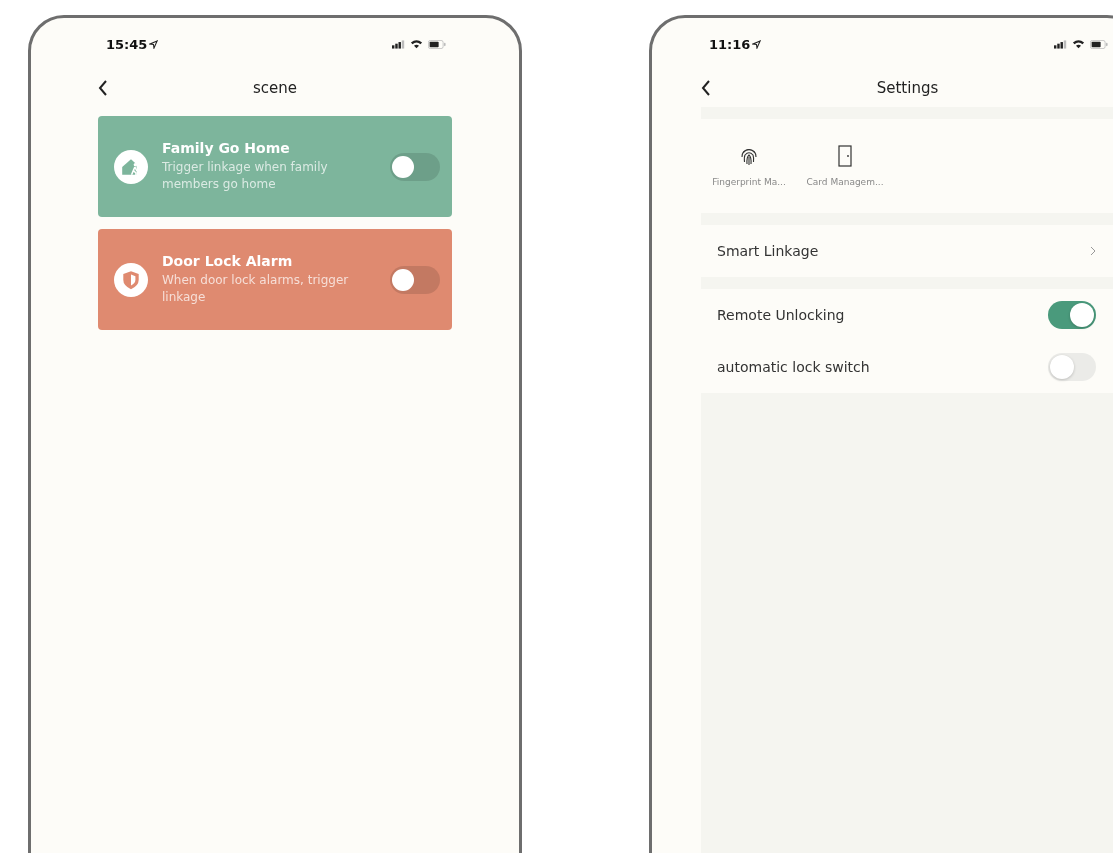 Image resolution: width=1113 pixels, height=853 pixels. Describe the element at coordinates (1093, 251) in the screenshot. I see `chevron-right-icon` at that location.